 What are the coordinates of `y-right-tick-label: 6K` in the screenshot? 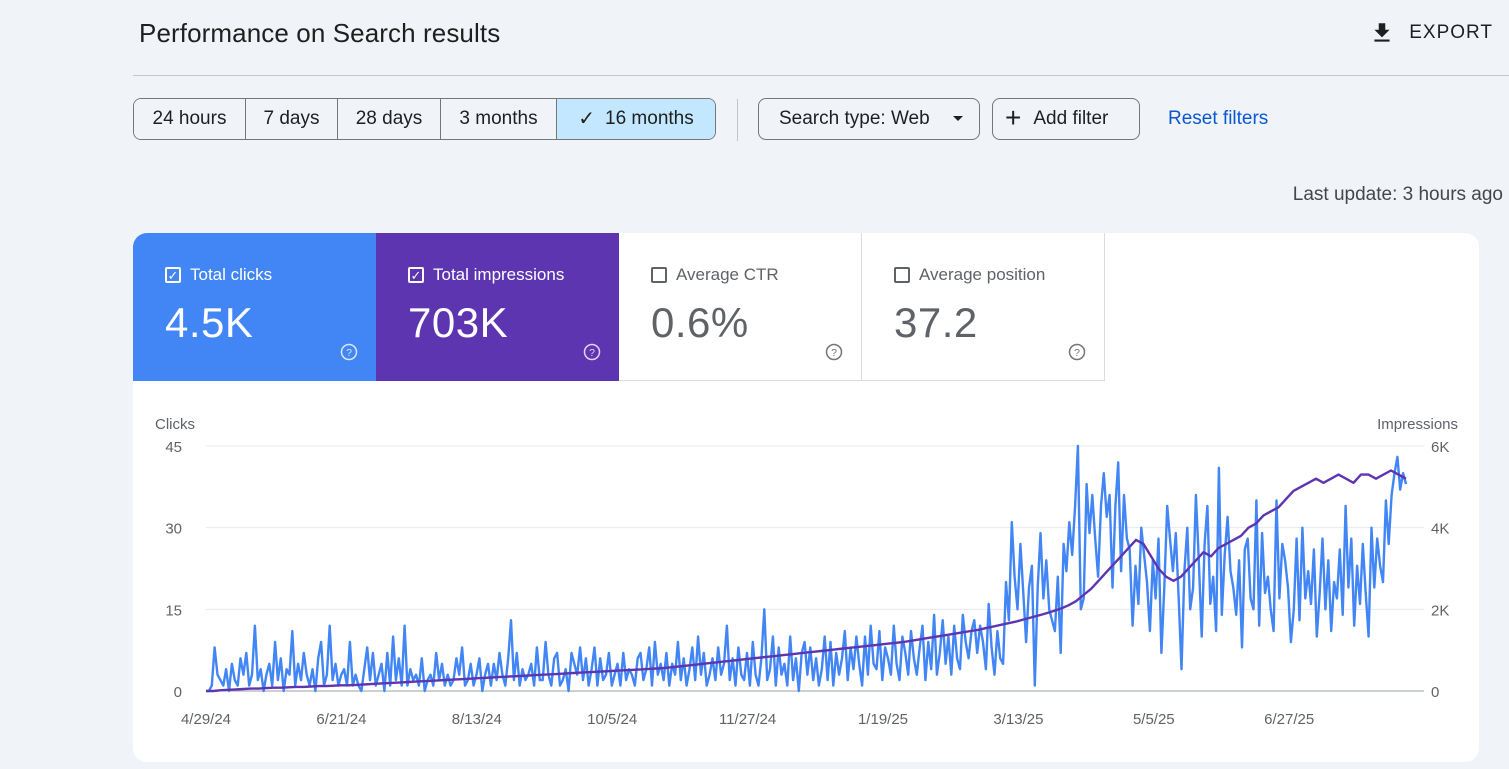 It's located at (1440, 447).